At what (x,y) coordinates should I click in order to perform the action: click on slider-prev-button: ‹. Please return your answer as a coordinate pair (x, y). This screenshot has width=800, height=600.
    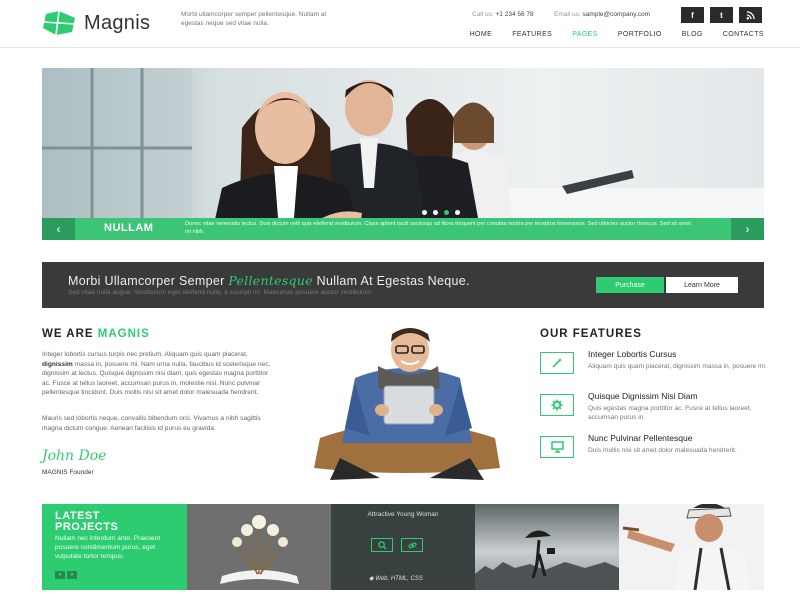
    Looking at the image, I should click on (58, 229).